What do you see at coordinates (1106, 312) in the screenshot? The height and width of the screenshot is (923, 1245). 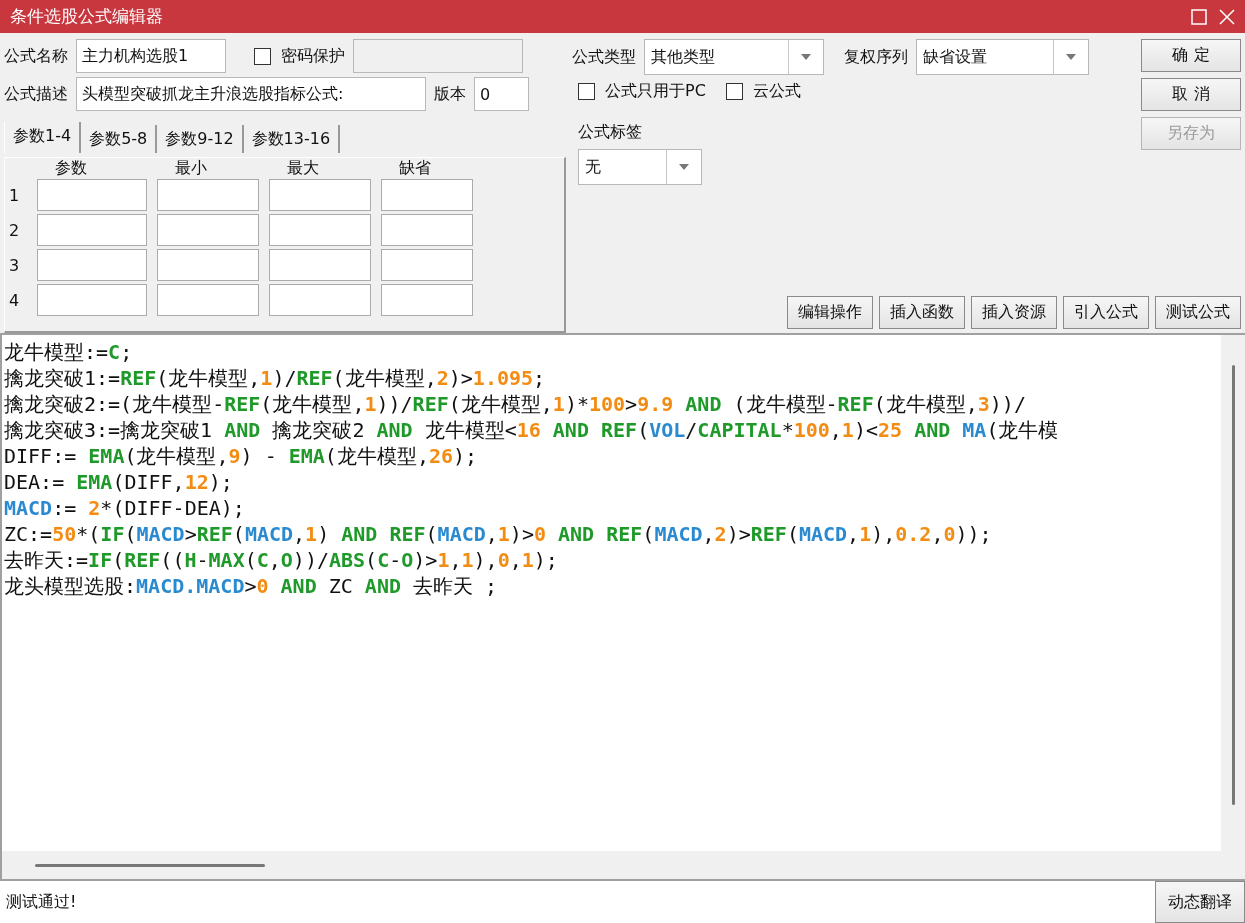 I see `tool-button: 引入公式` at bounding box center [1106, 312].